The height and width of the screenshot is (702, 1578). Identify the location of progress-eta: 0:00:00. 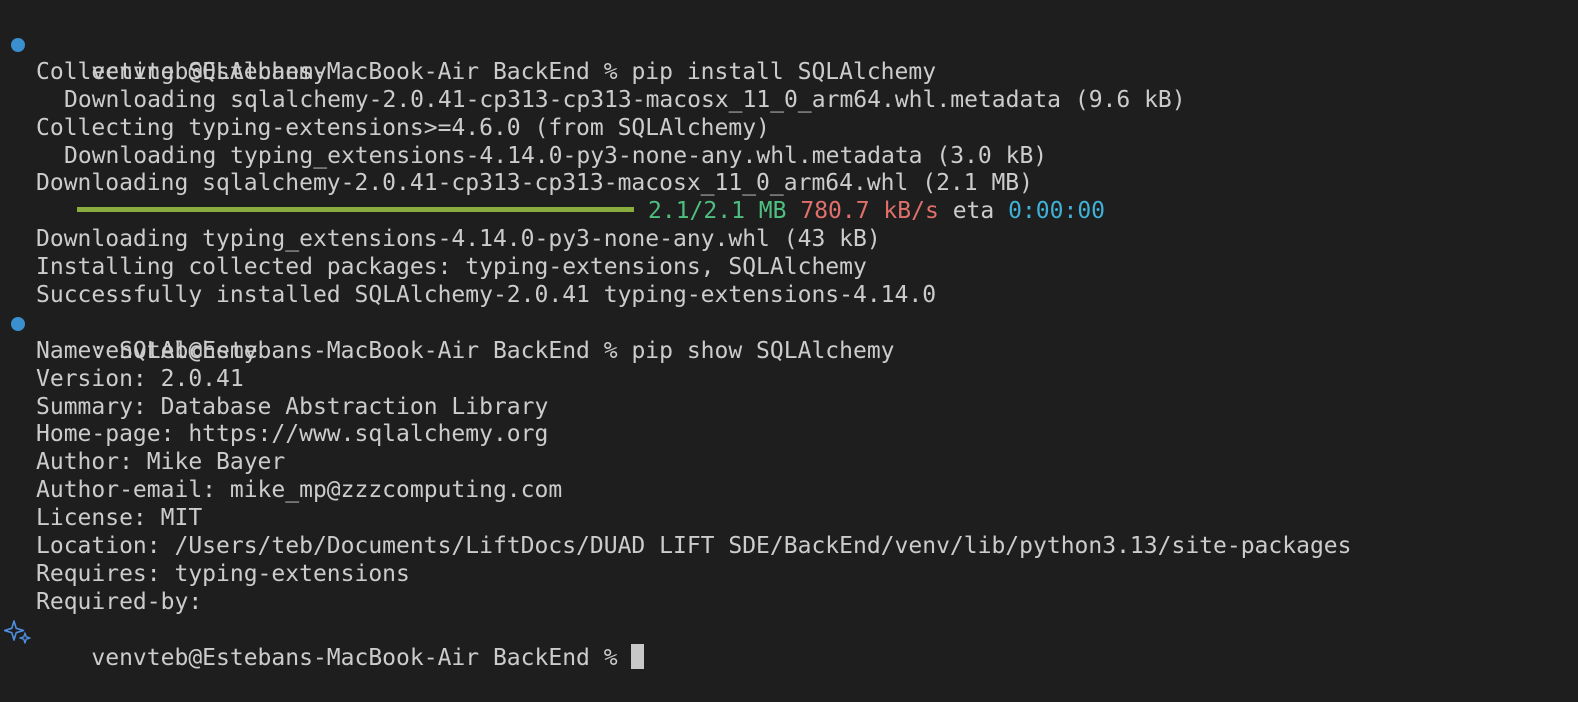
(1057, 211).